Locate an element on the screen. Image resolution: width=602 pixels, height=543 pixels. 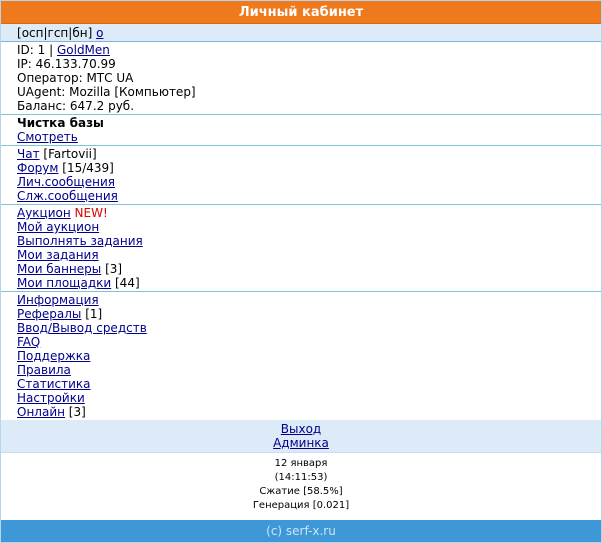
nav-item-osp: осп is located at coordinates (33, 33).